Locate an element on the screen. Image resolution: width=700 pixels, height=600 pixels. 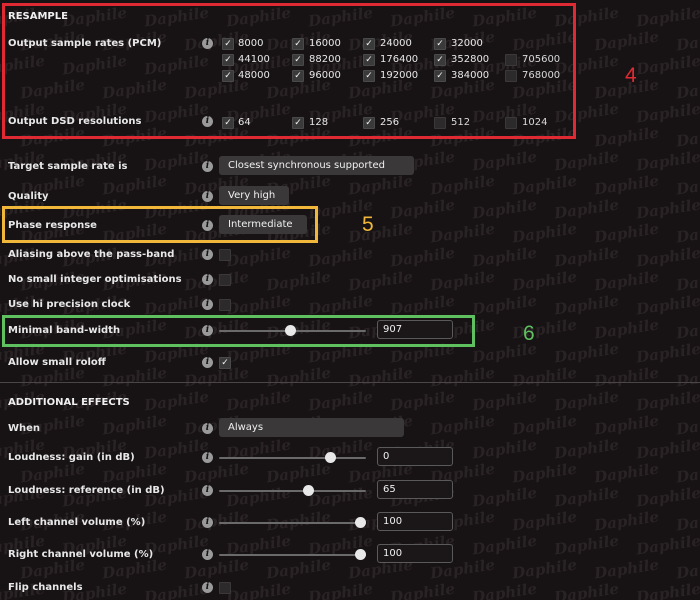
loudness-reference-info-icon: i is located at coordinates (207, 490).